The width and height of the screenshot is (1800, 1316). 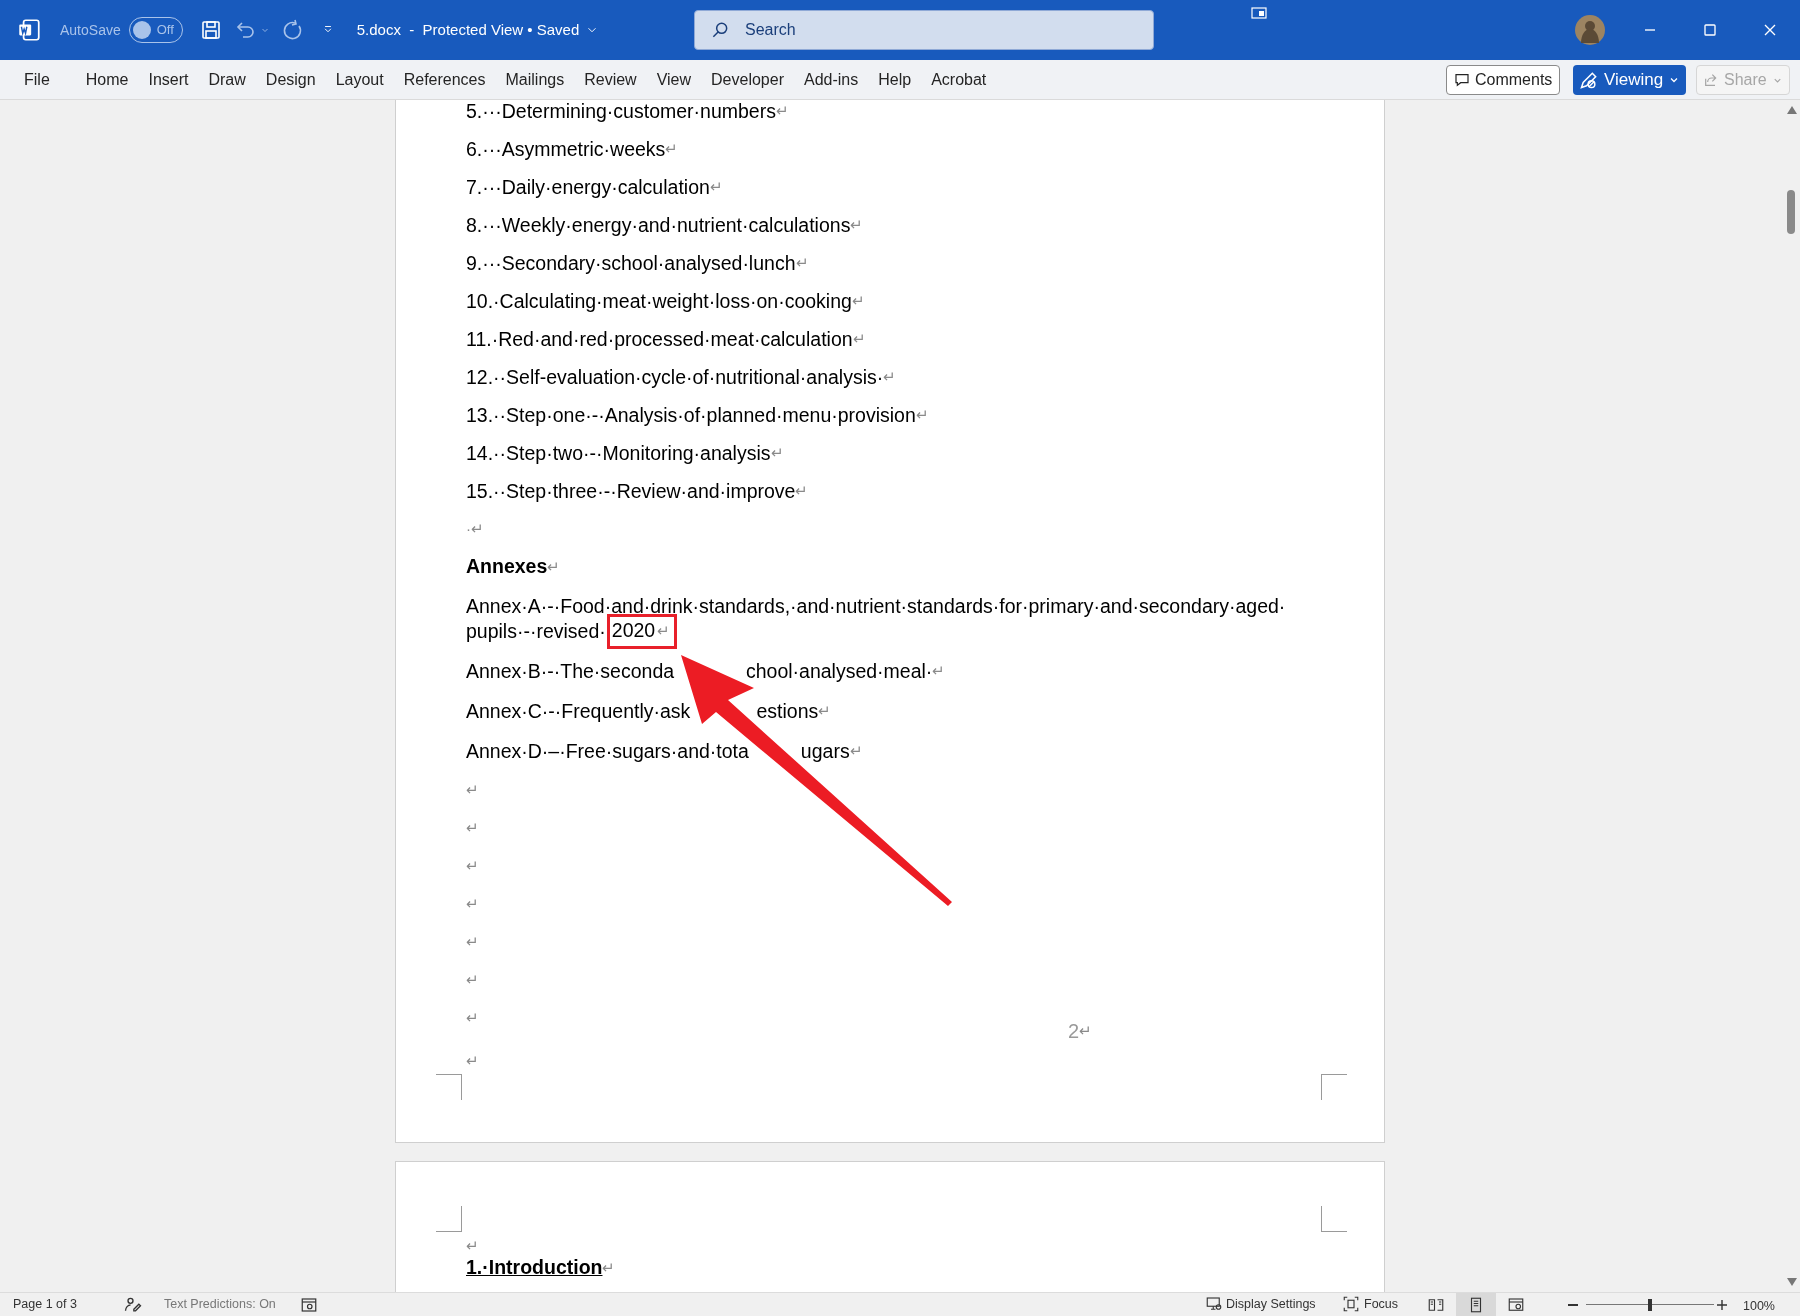 I want to click on list-item: 7.···Daily·energy·calculation, so click(x=588, y=187).